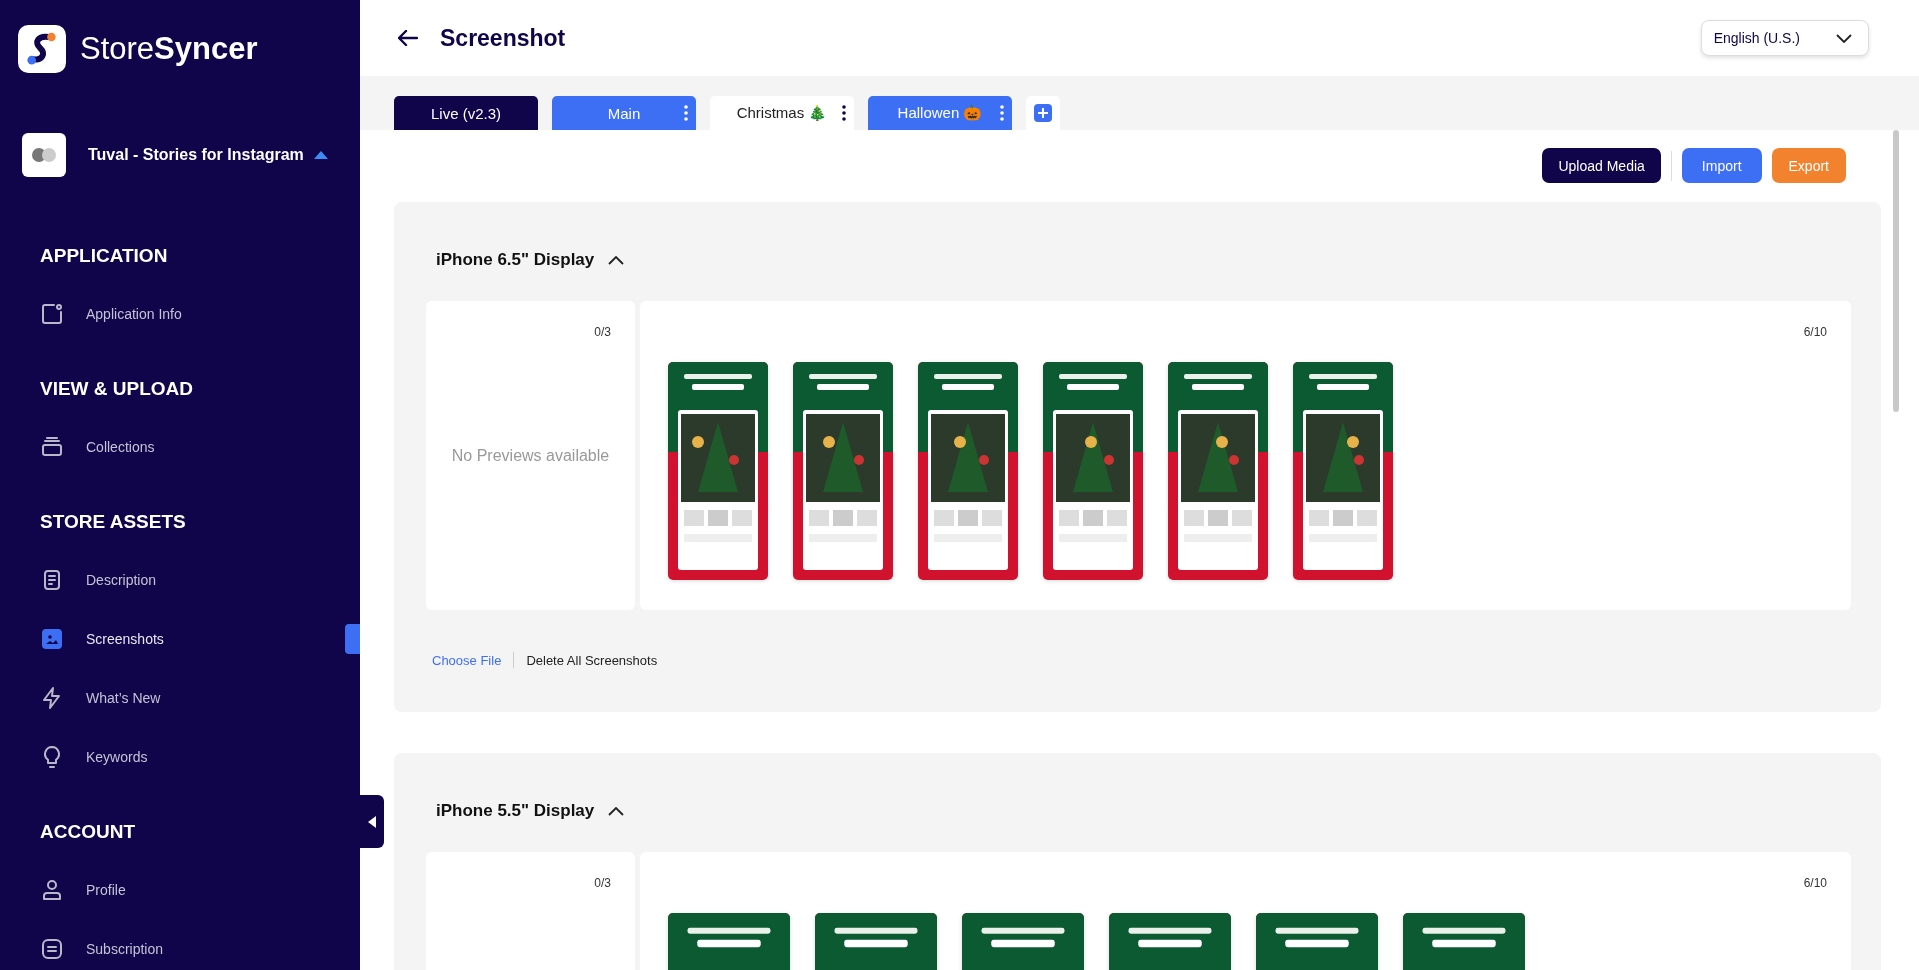 Image resolution: width=1919 pixels, height=970 pixels. What do you see at coordinates (196, 155) in the screenshot?
I see `app-name: Tuval - Stories for Instagram` at bounding box center [196, 155].